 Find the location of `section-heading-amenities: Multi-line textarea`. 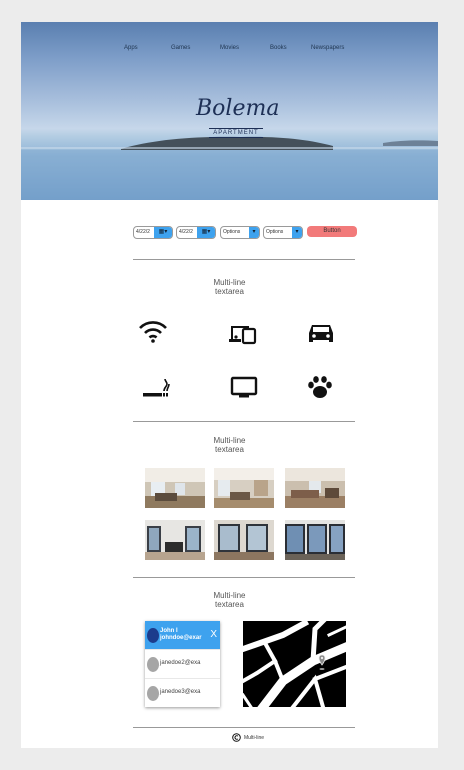

section-heading-amenities: Multi-line textarea is located at coordinates (229, 287).